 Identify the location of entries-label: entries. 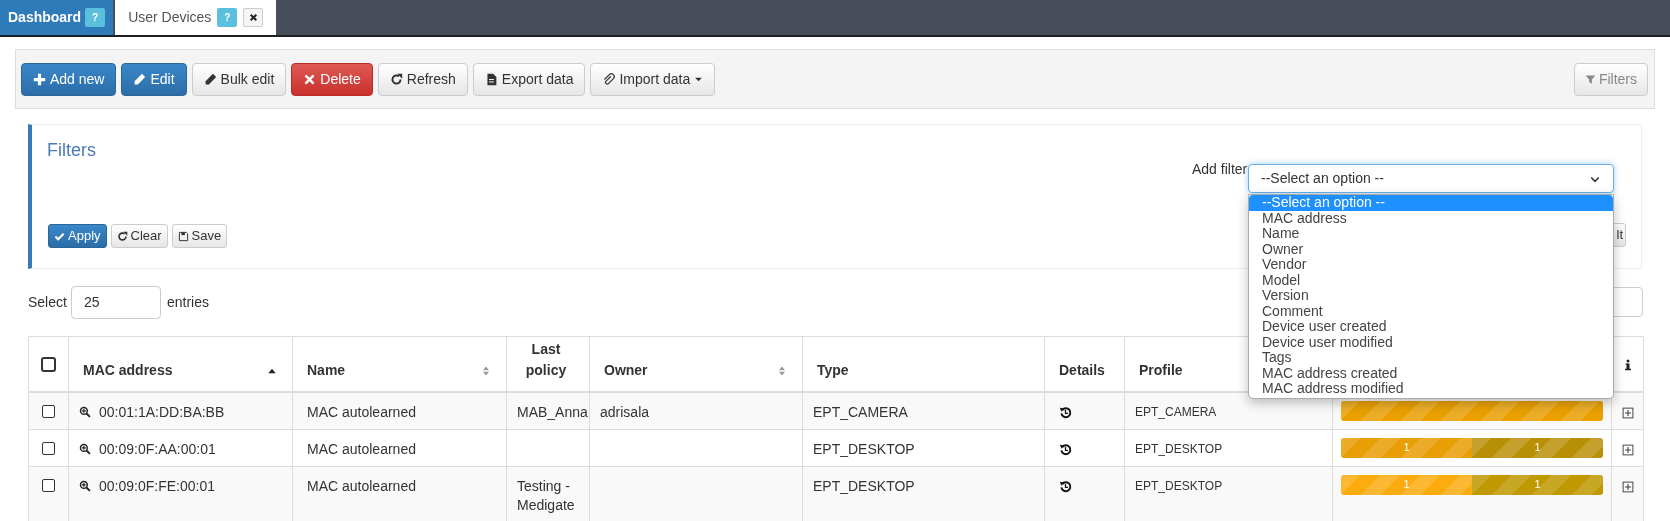
(187, 302).